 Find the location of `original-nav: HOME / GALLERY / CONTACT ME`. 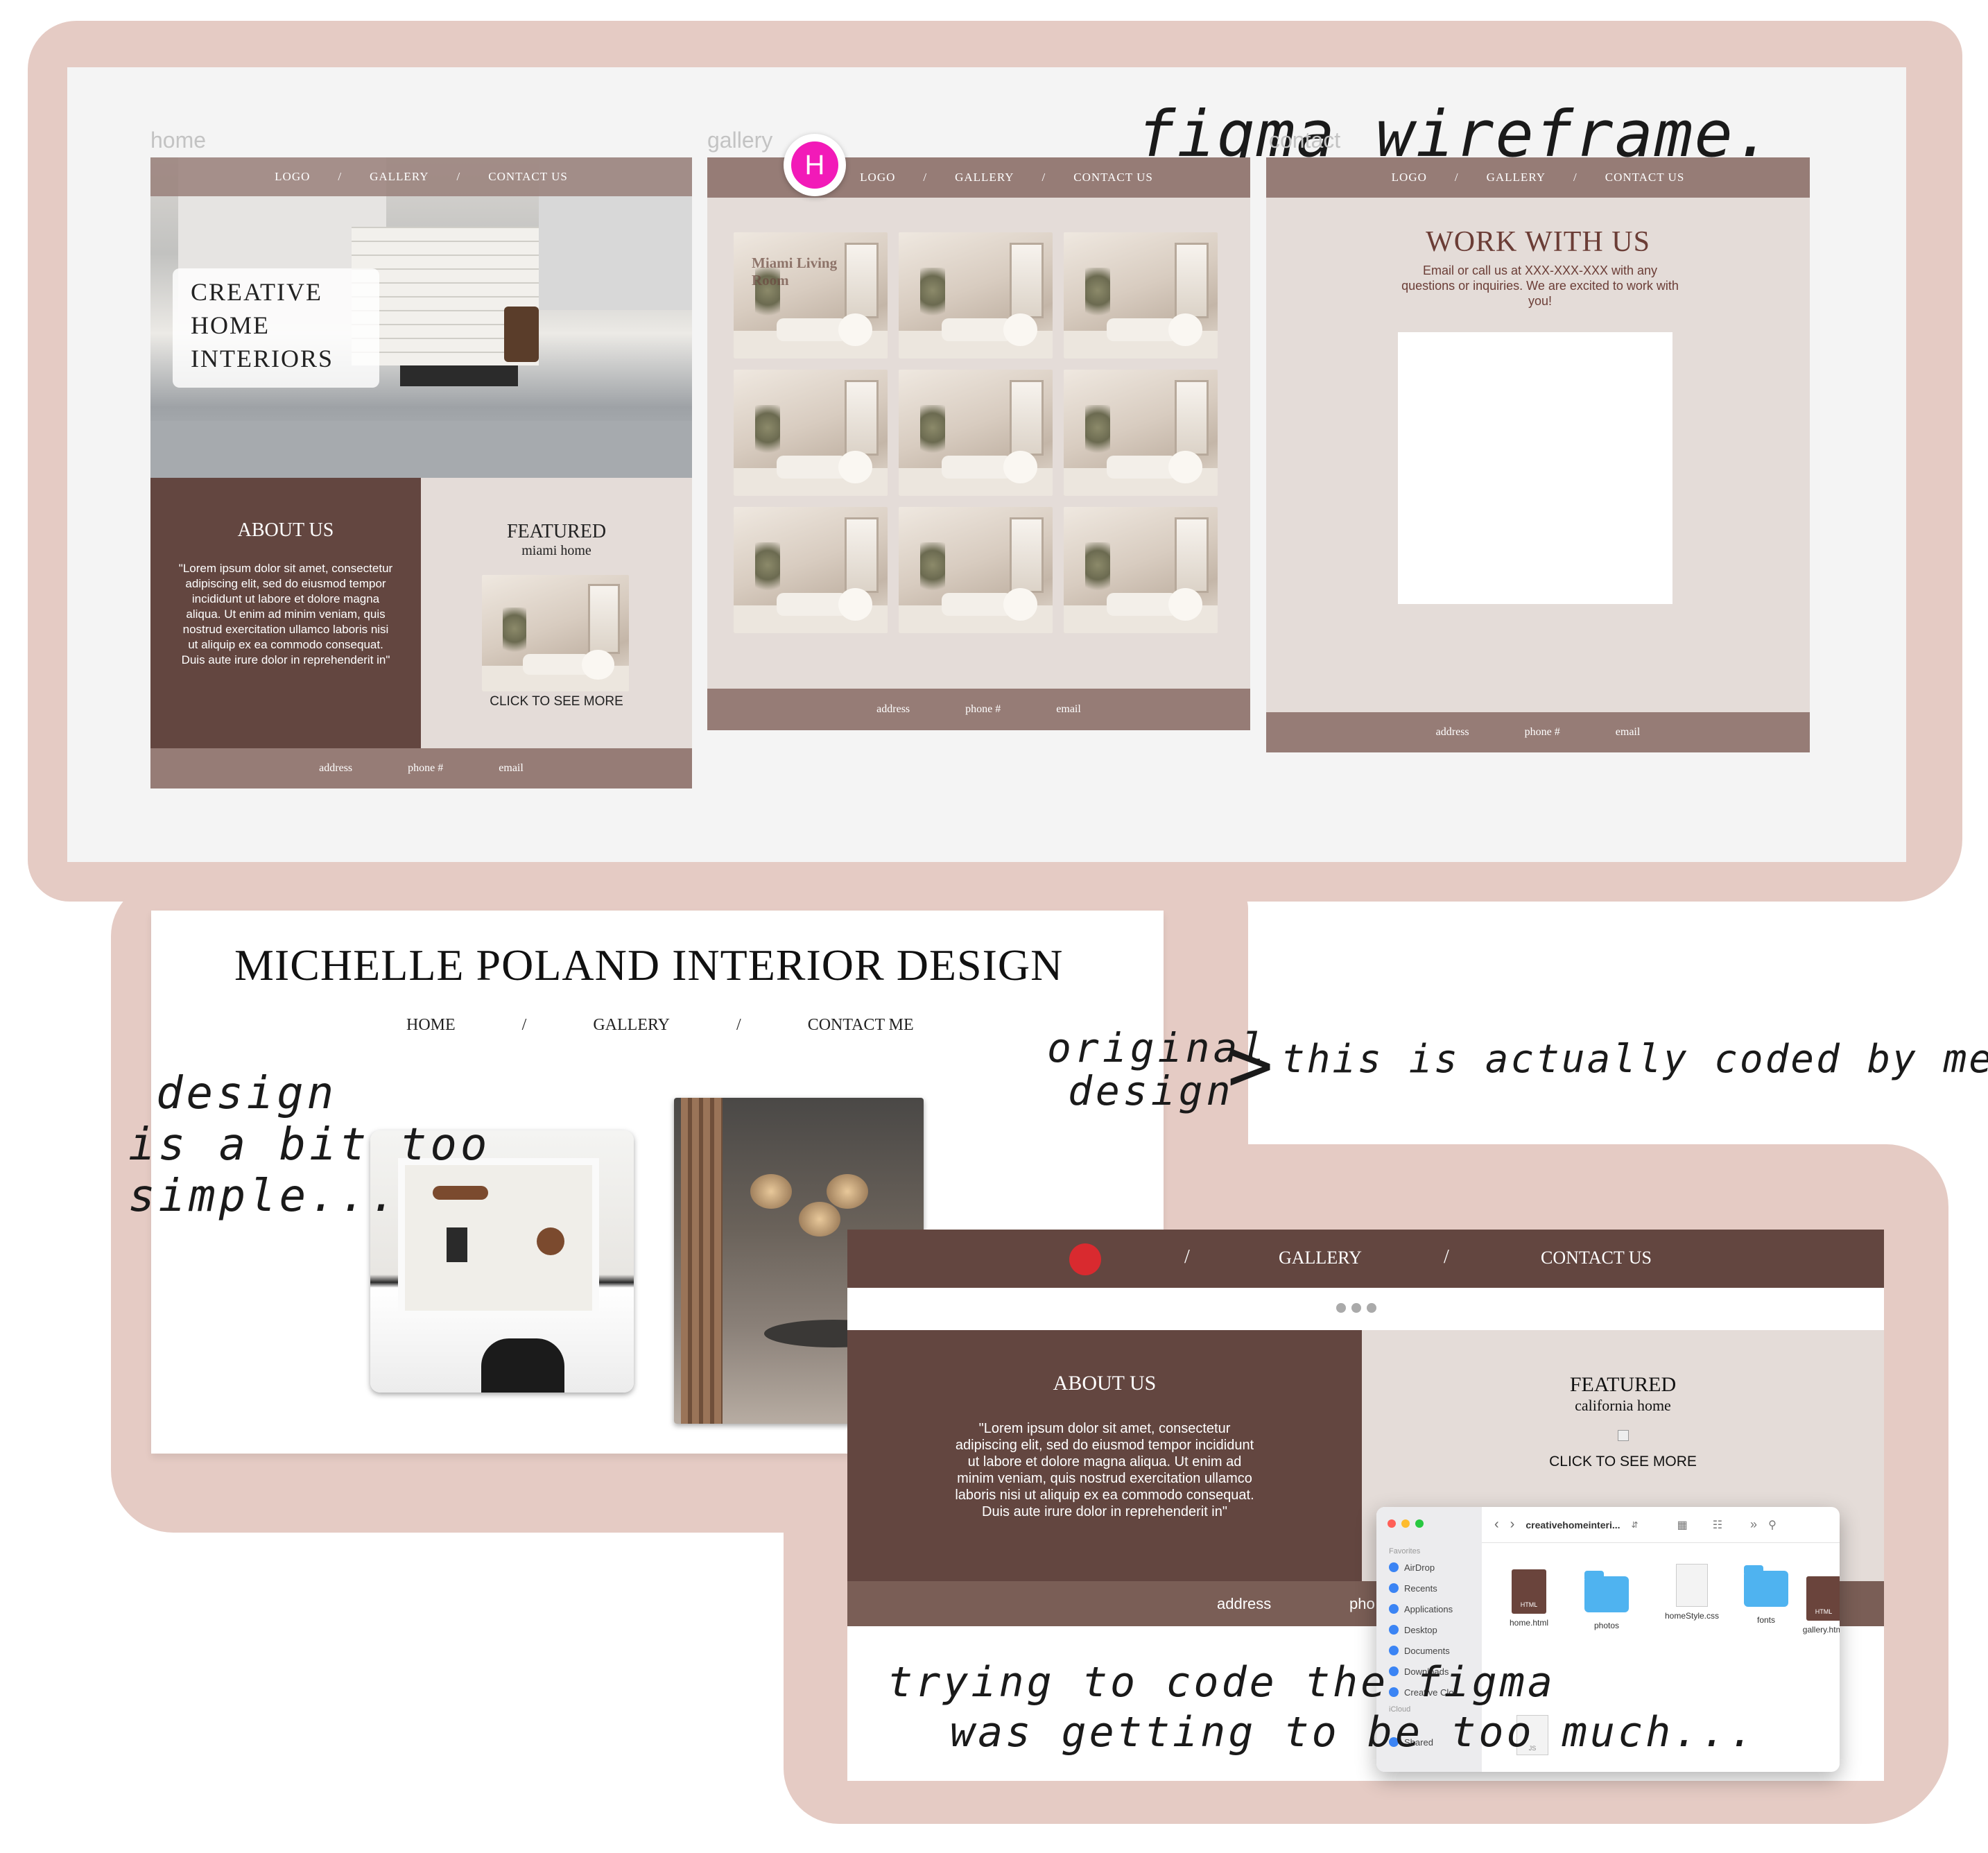

original-nav: HOME / GALLERY / CONTACT ME is located at coordinates (732, 1025).